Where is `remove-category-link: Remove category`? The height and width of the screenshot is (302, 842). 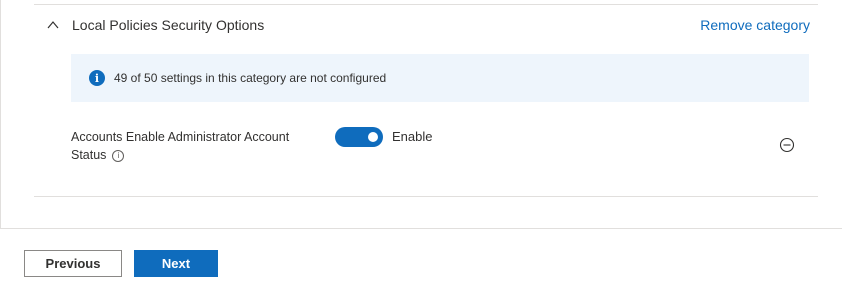 remove-category-link: Remove category is located at coordinates (755, 25).